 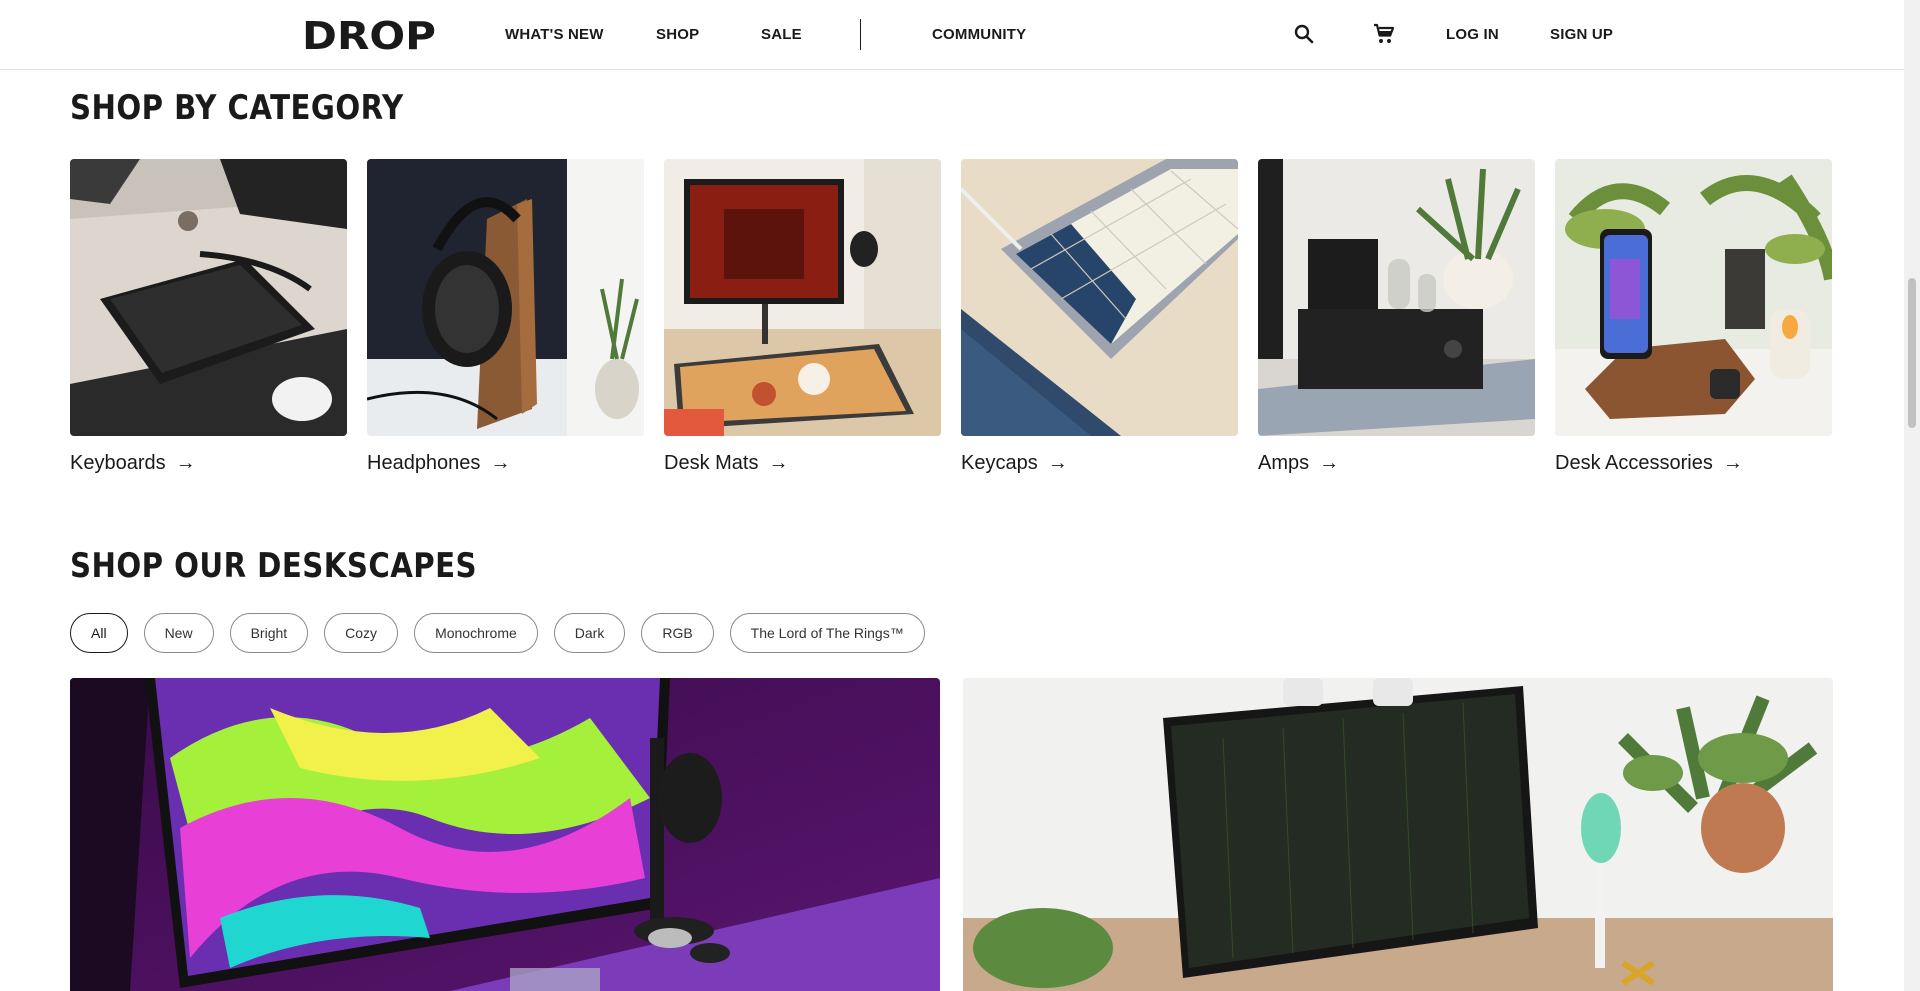 I want to click on category-card-headphones: Headphones →, so click(x=505, y=317).